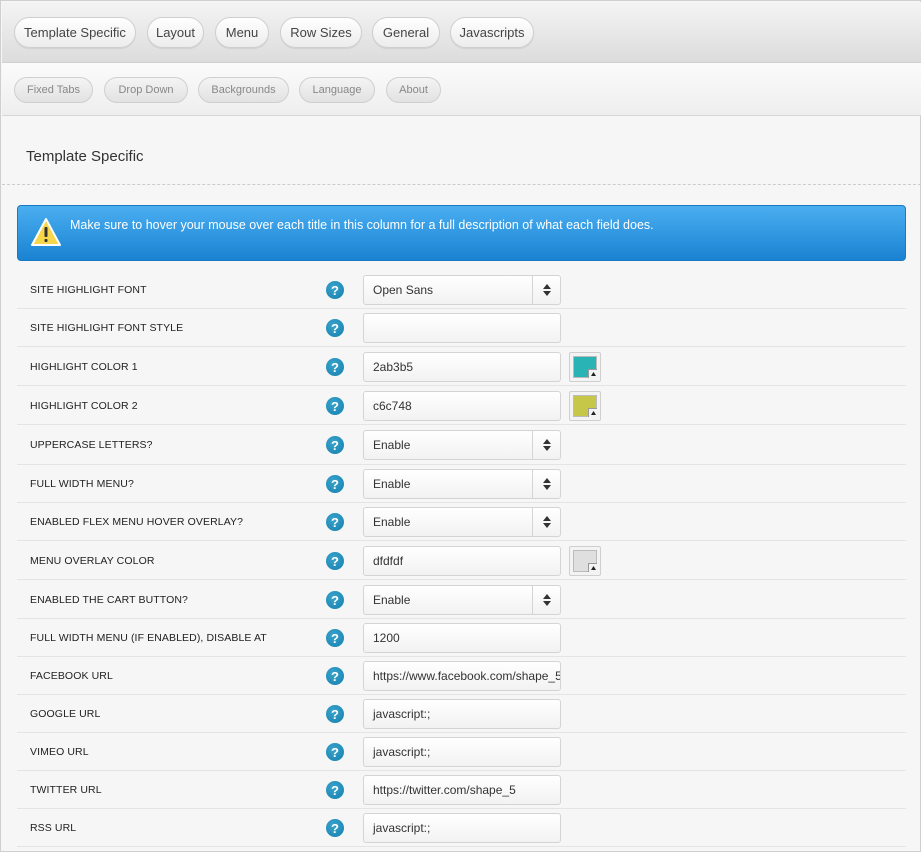  What do you see at coordinates (82, 484) in the screenshot?
I see `field-label: FULL WIDTH MENU?` at bounding box center [82, 484].